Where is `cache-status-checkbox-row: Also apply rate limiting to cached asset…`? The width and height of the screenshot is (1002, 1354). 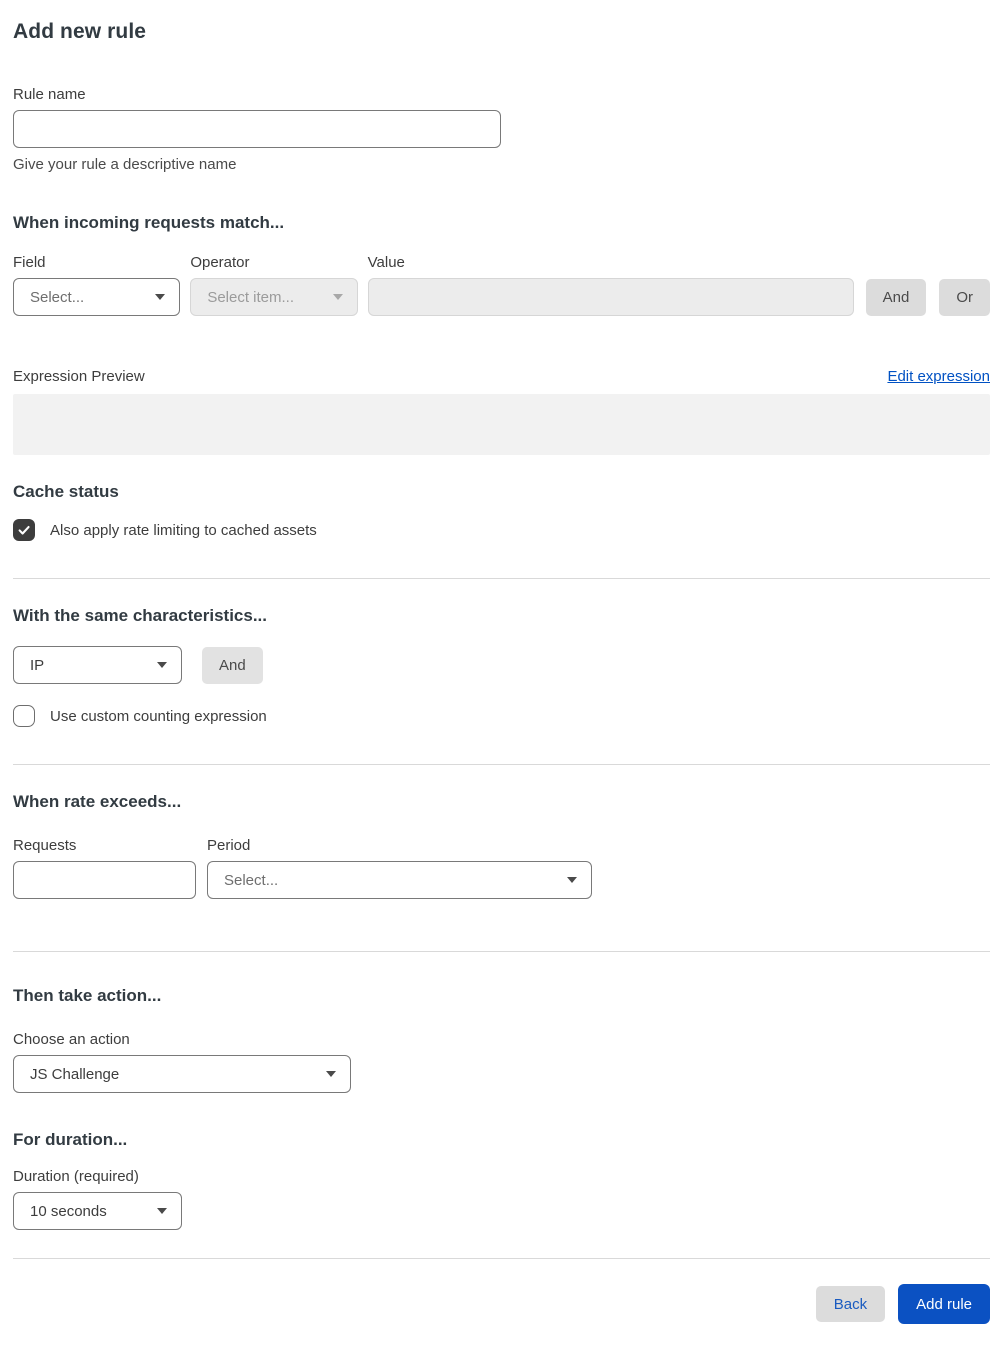 cache-status-checkbox-row: Also apply rate limiting to cached asset… is located at coordinates (501, 530).